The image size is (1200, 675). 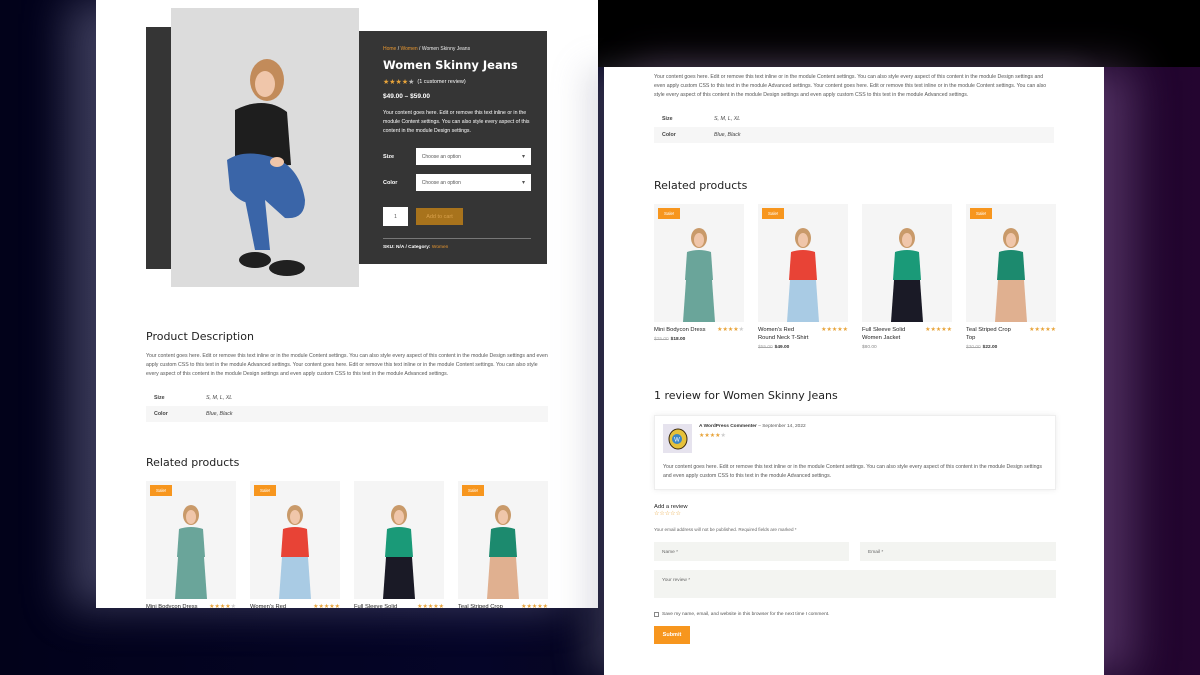 What do you see at coordinates (899, 33) in the screenshot?
I see `background-overlay` at bounding box center [899, 33].